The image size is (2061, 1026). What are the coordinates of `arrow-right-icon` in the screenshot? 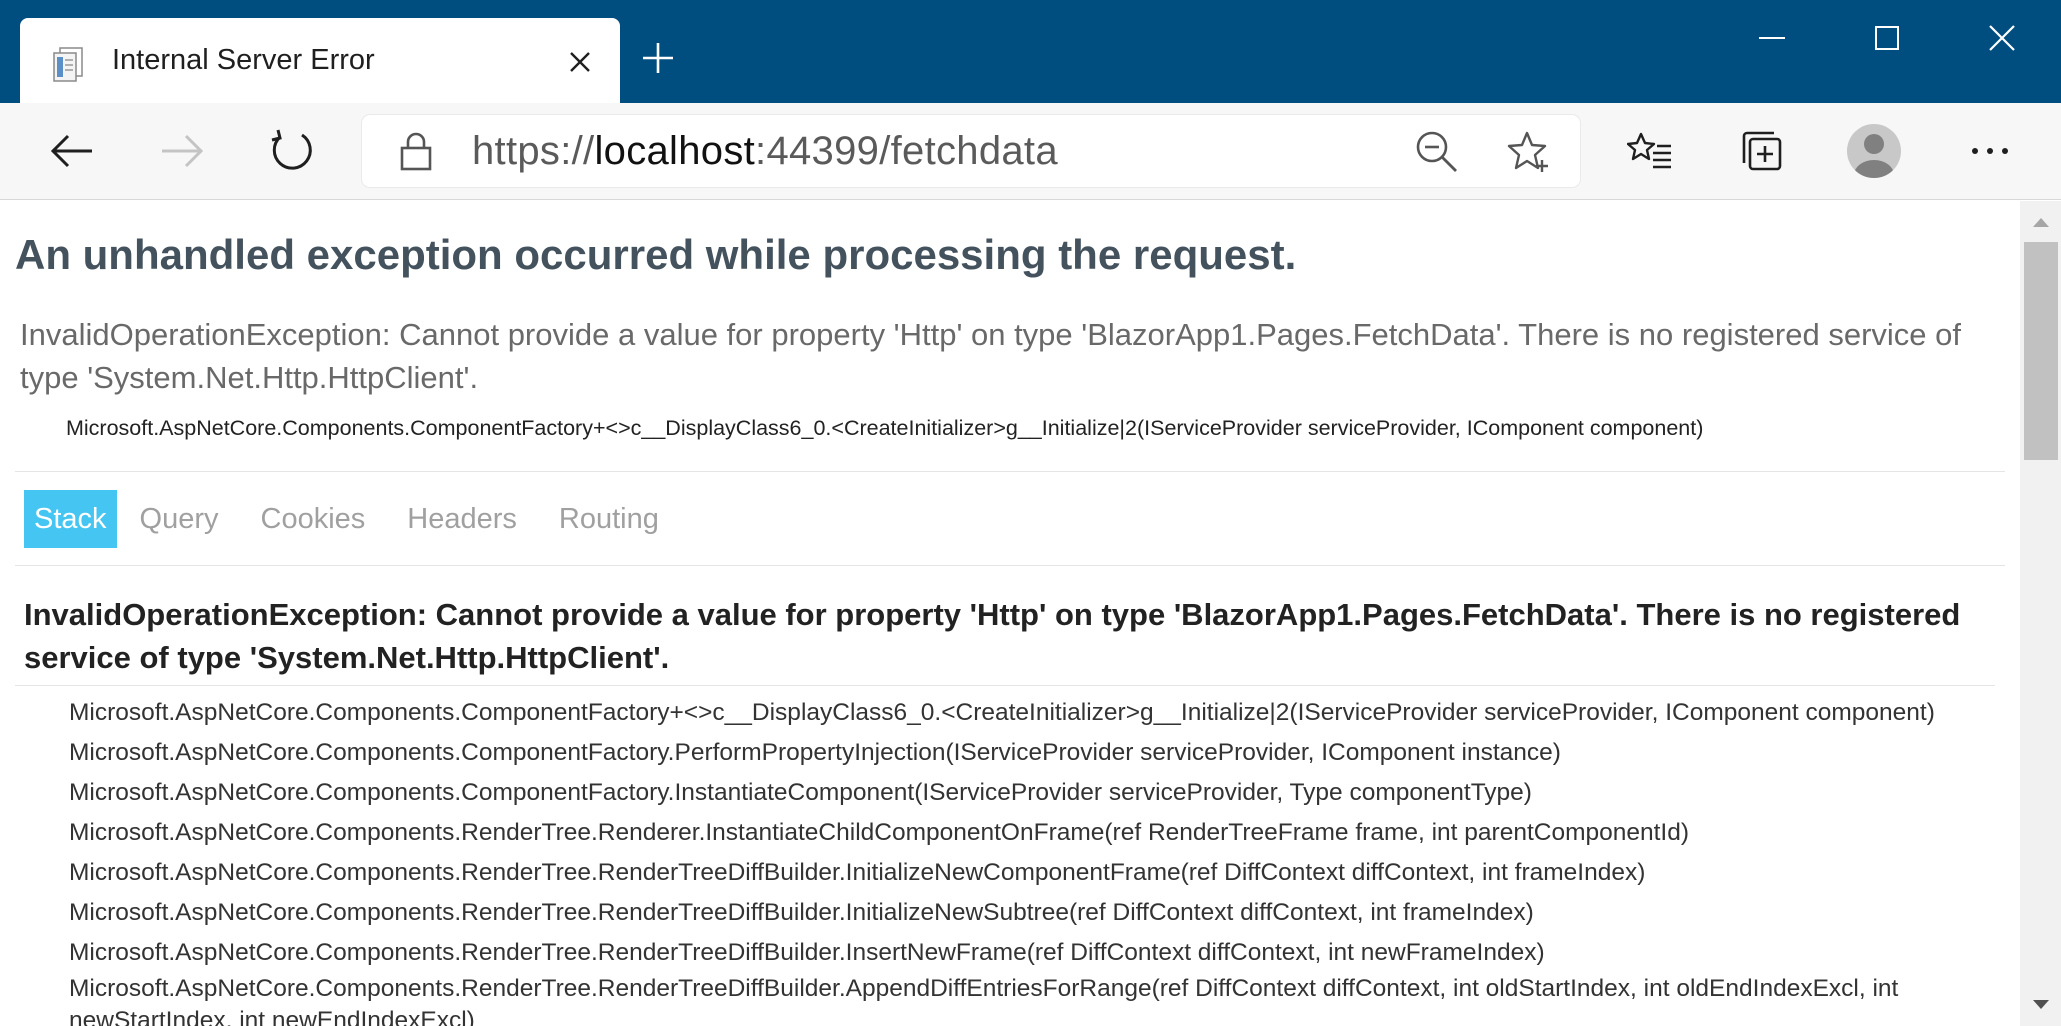 It's located at (182, 151).